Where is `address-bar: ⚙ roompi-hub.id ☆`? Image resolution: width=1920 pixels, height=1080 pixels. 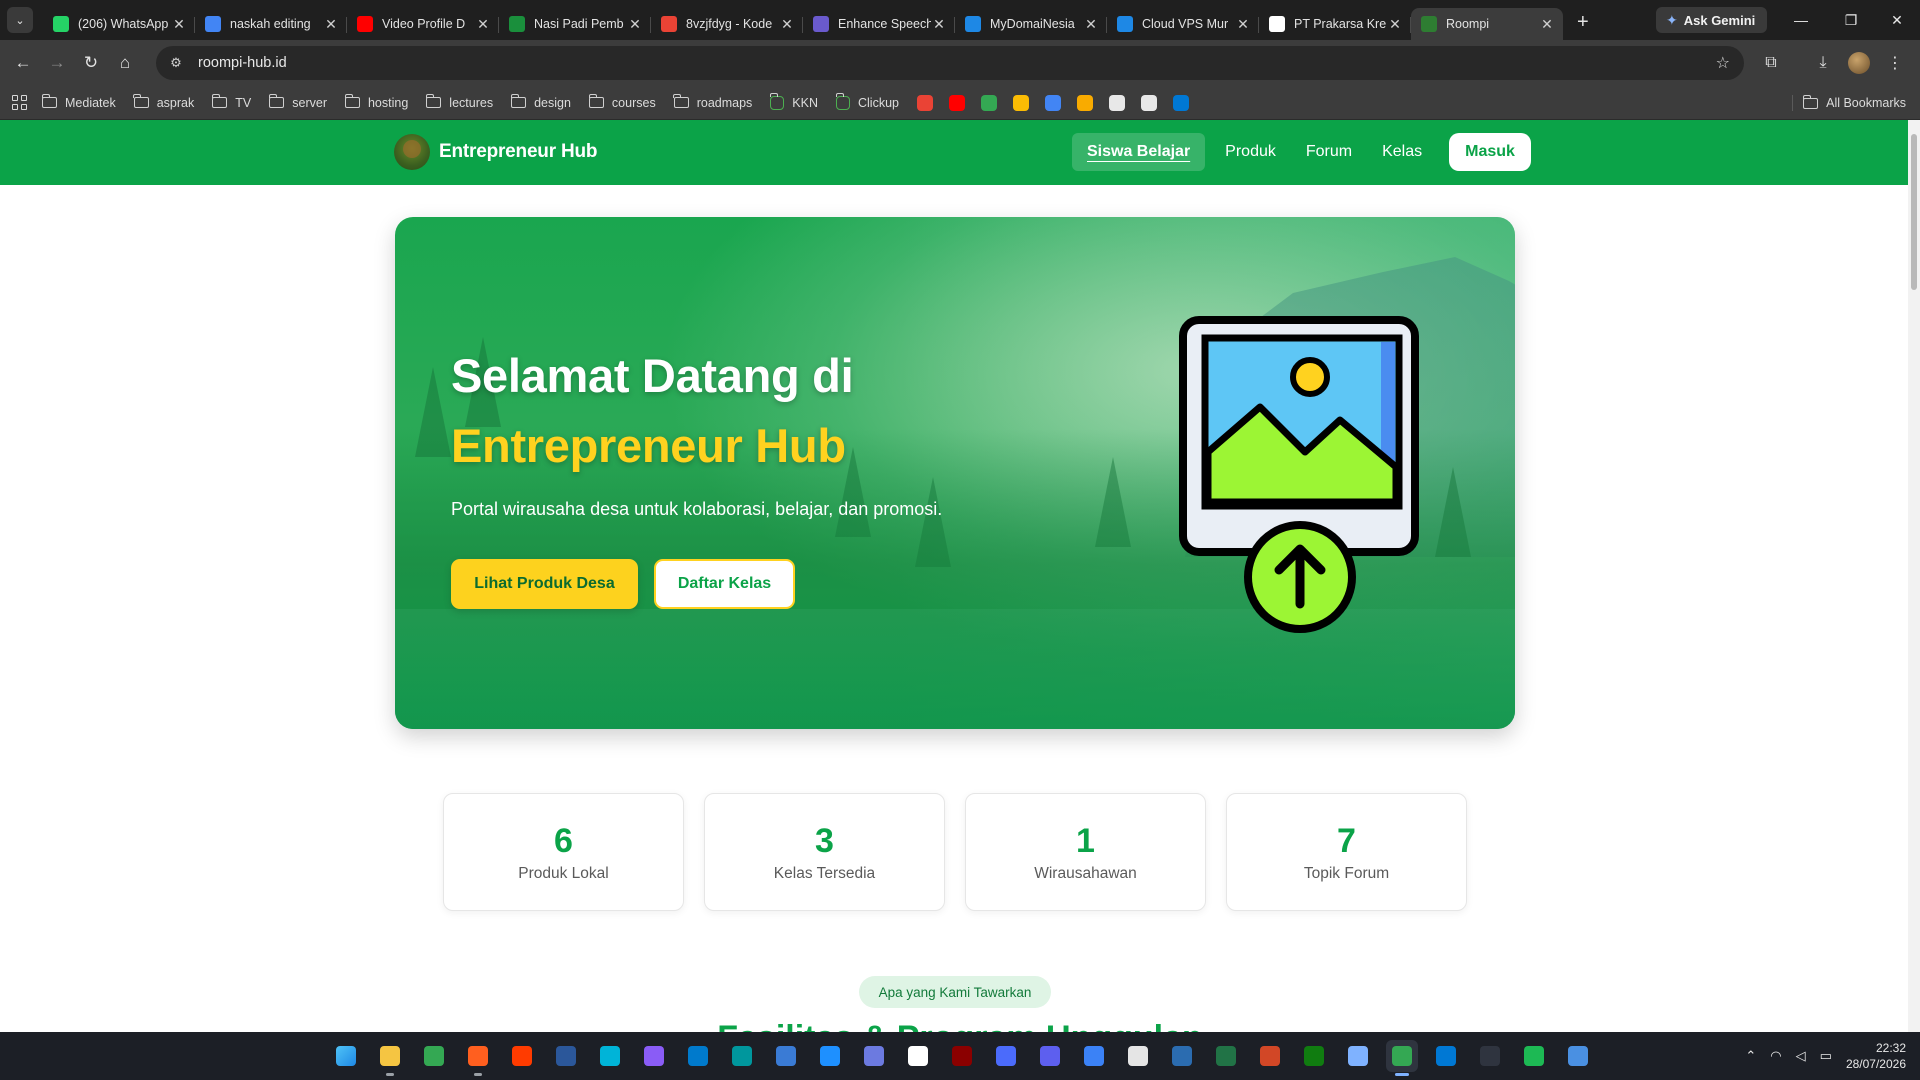 address-bar: ⚙ roompi-hub.id ☆ is located at coordinates (950, 63).